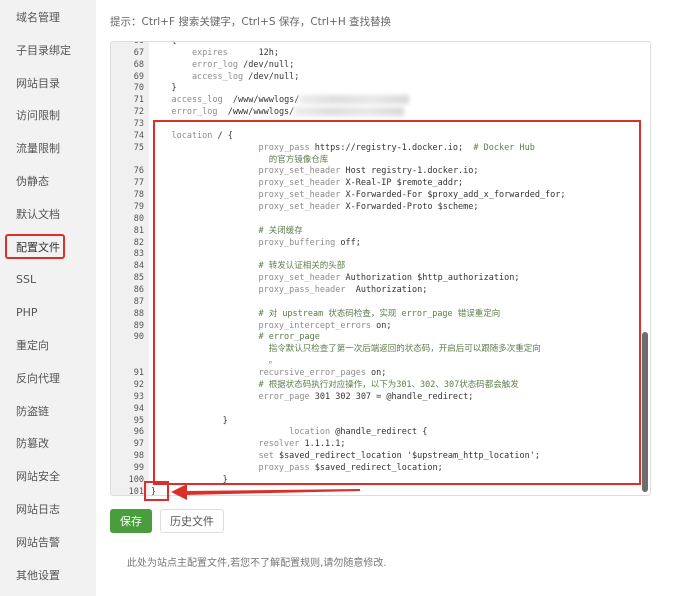  Describe the element at coordinates (131, 521) in the screenshot. I see `save-button: 保存` at that location.